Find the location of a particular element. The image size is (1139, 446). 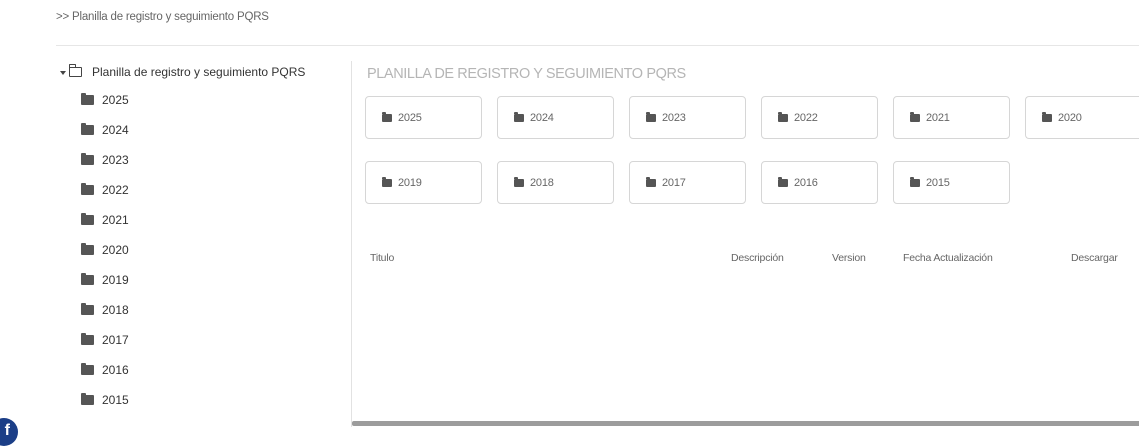

folder-button-label: 2025 is located at coordinates (410, 117).